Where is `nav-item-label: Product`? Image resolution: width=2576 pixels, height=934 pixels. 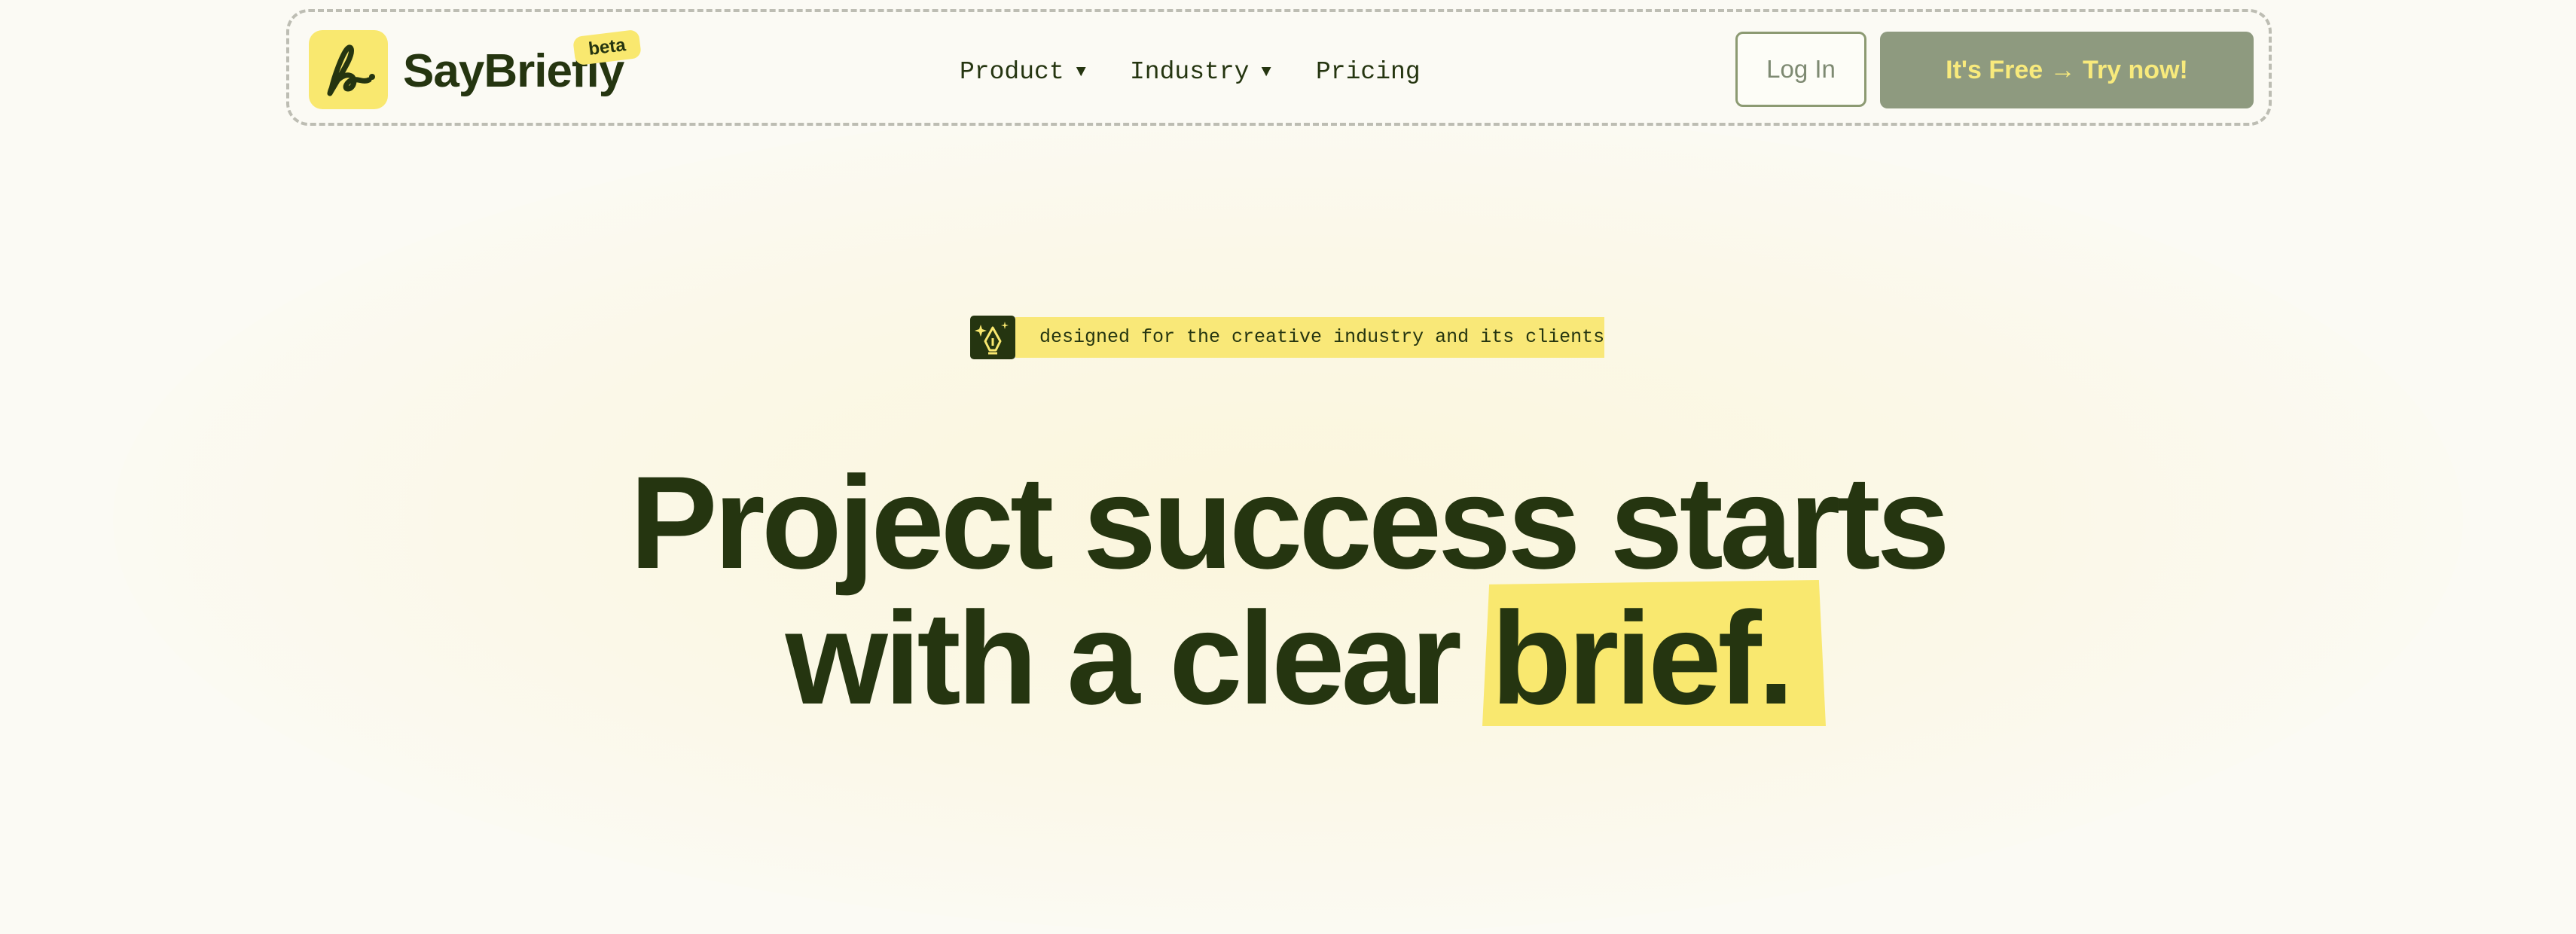
nav-item-label: Product is located at coordinates (1012, 71).